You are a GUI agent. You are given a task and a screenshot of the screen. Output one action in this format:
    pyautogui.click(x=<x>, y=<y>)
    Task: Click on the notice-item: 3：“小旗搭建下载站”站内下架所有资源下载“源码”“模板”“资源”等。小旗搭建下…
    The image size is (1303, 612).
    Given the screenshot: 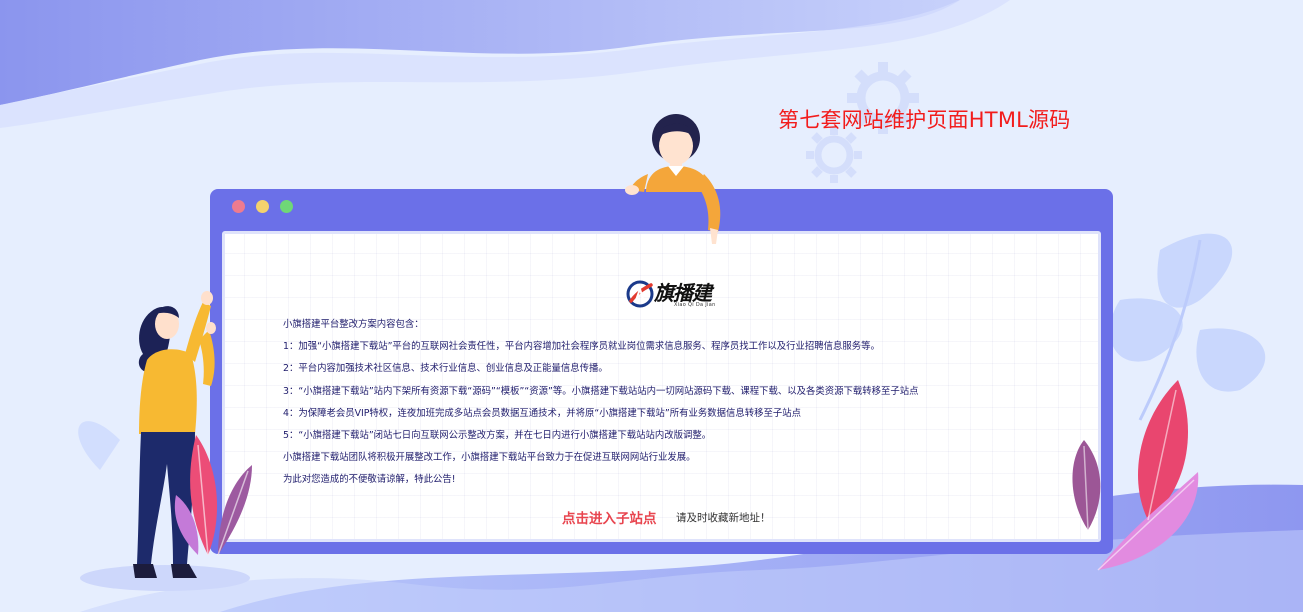 What is the action you would take?
    pyautogui.click(x=601, y=391)
    